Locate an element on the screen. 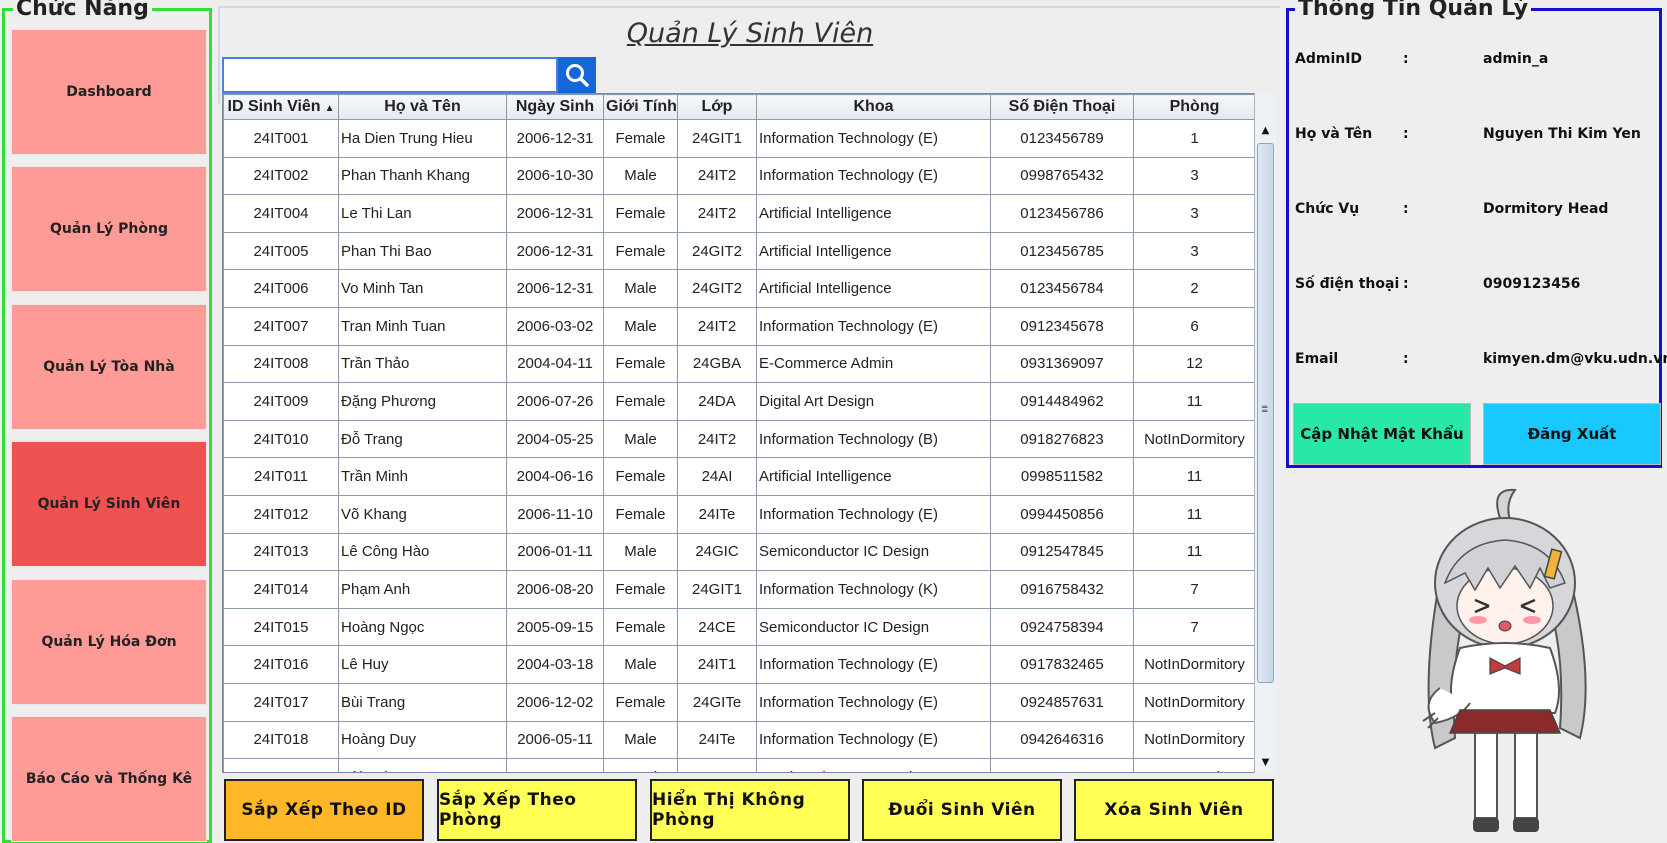  logout-button: Đăng Xuất is located at coordinates (1572, 434).